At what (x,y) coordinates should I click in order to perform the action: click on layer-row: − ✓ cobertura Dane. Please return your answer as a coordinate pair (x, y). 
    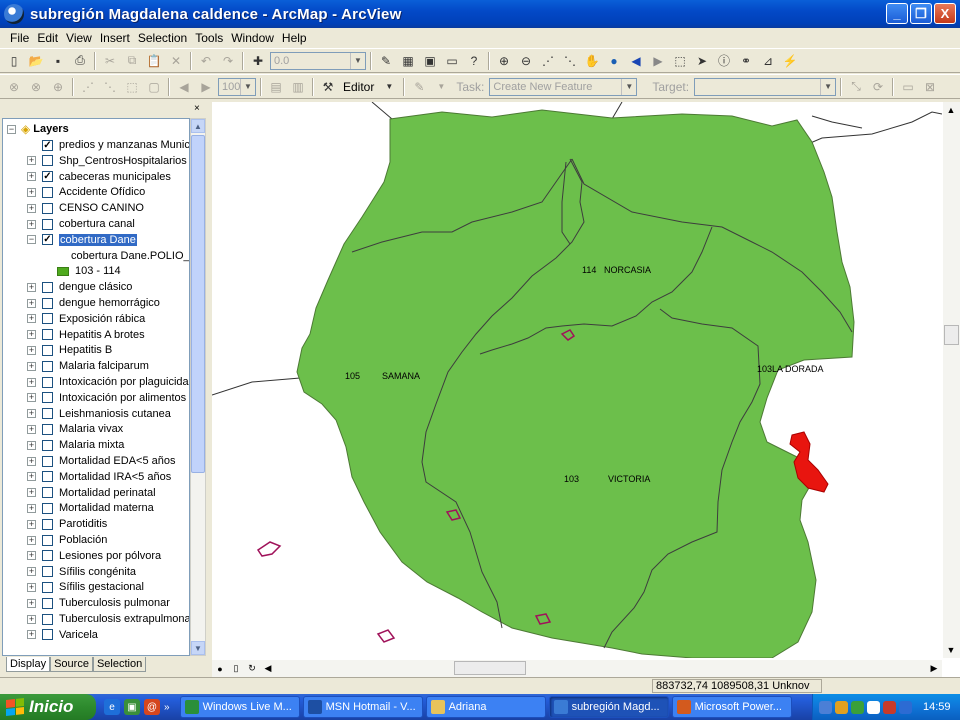
    Looking at the image, I should click on (70, 240).